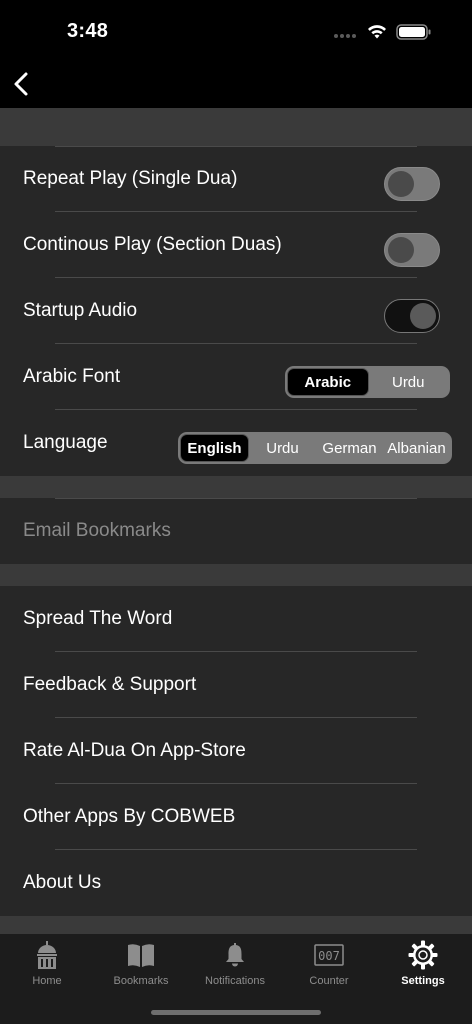 The image size is (472, 1024). Describe the element at coordinates (141, 955) in the screenshot. I see `book-icon` at that location.